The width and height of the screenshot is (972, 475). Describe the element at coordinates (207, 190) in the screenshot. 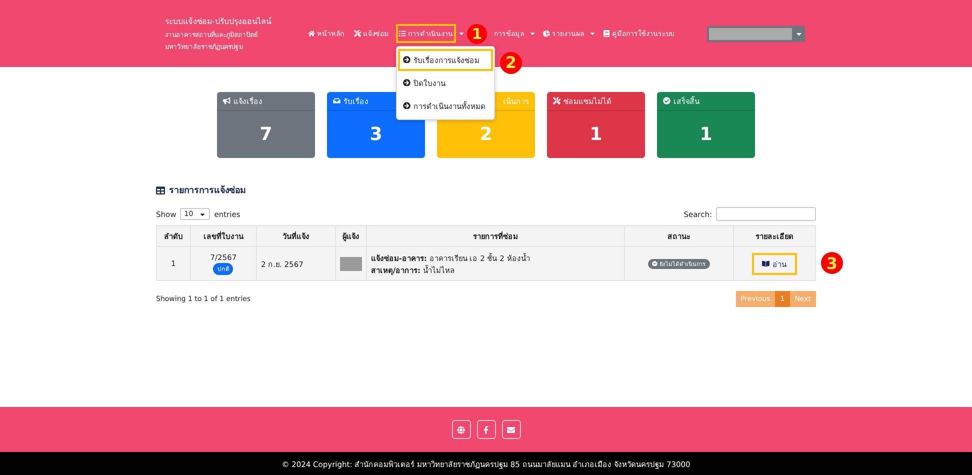

I see `section-title: รายการการแจ้งซ่อม` at that location.